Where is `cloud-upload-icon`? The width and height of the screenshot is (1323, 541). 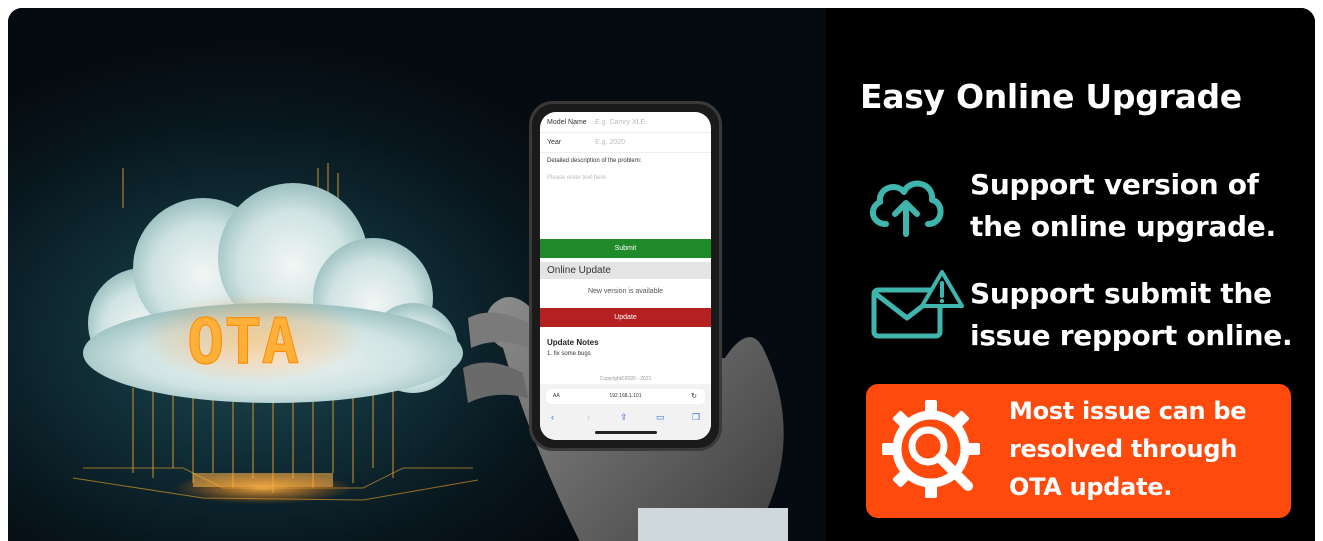 cloud-upload-icon is located at coordinates (906, 208).